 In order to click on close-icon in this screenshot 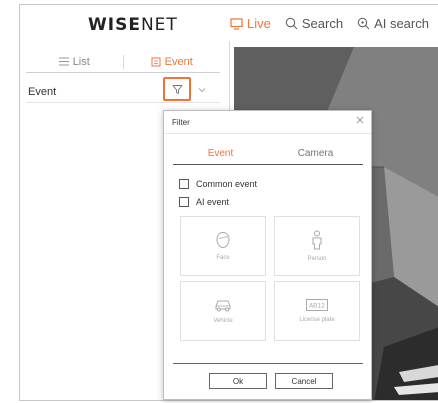, I will do `click(360, 120)`.